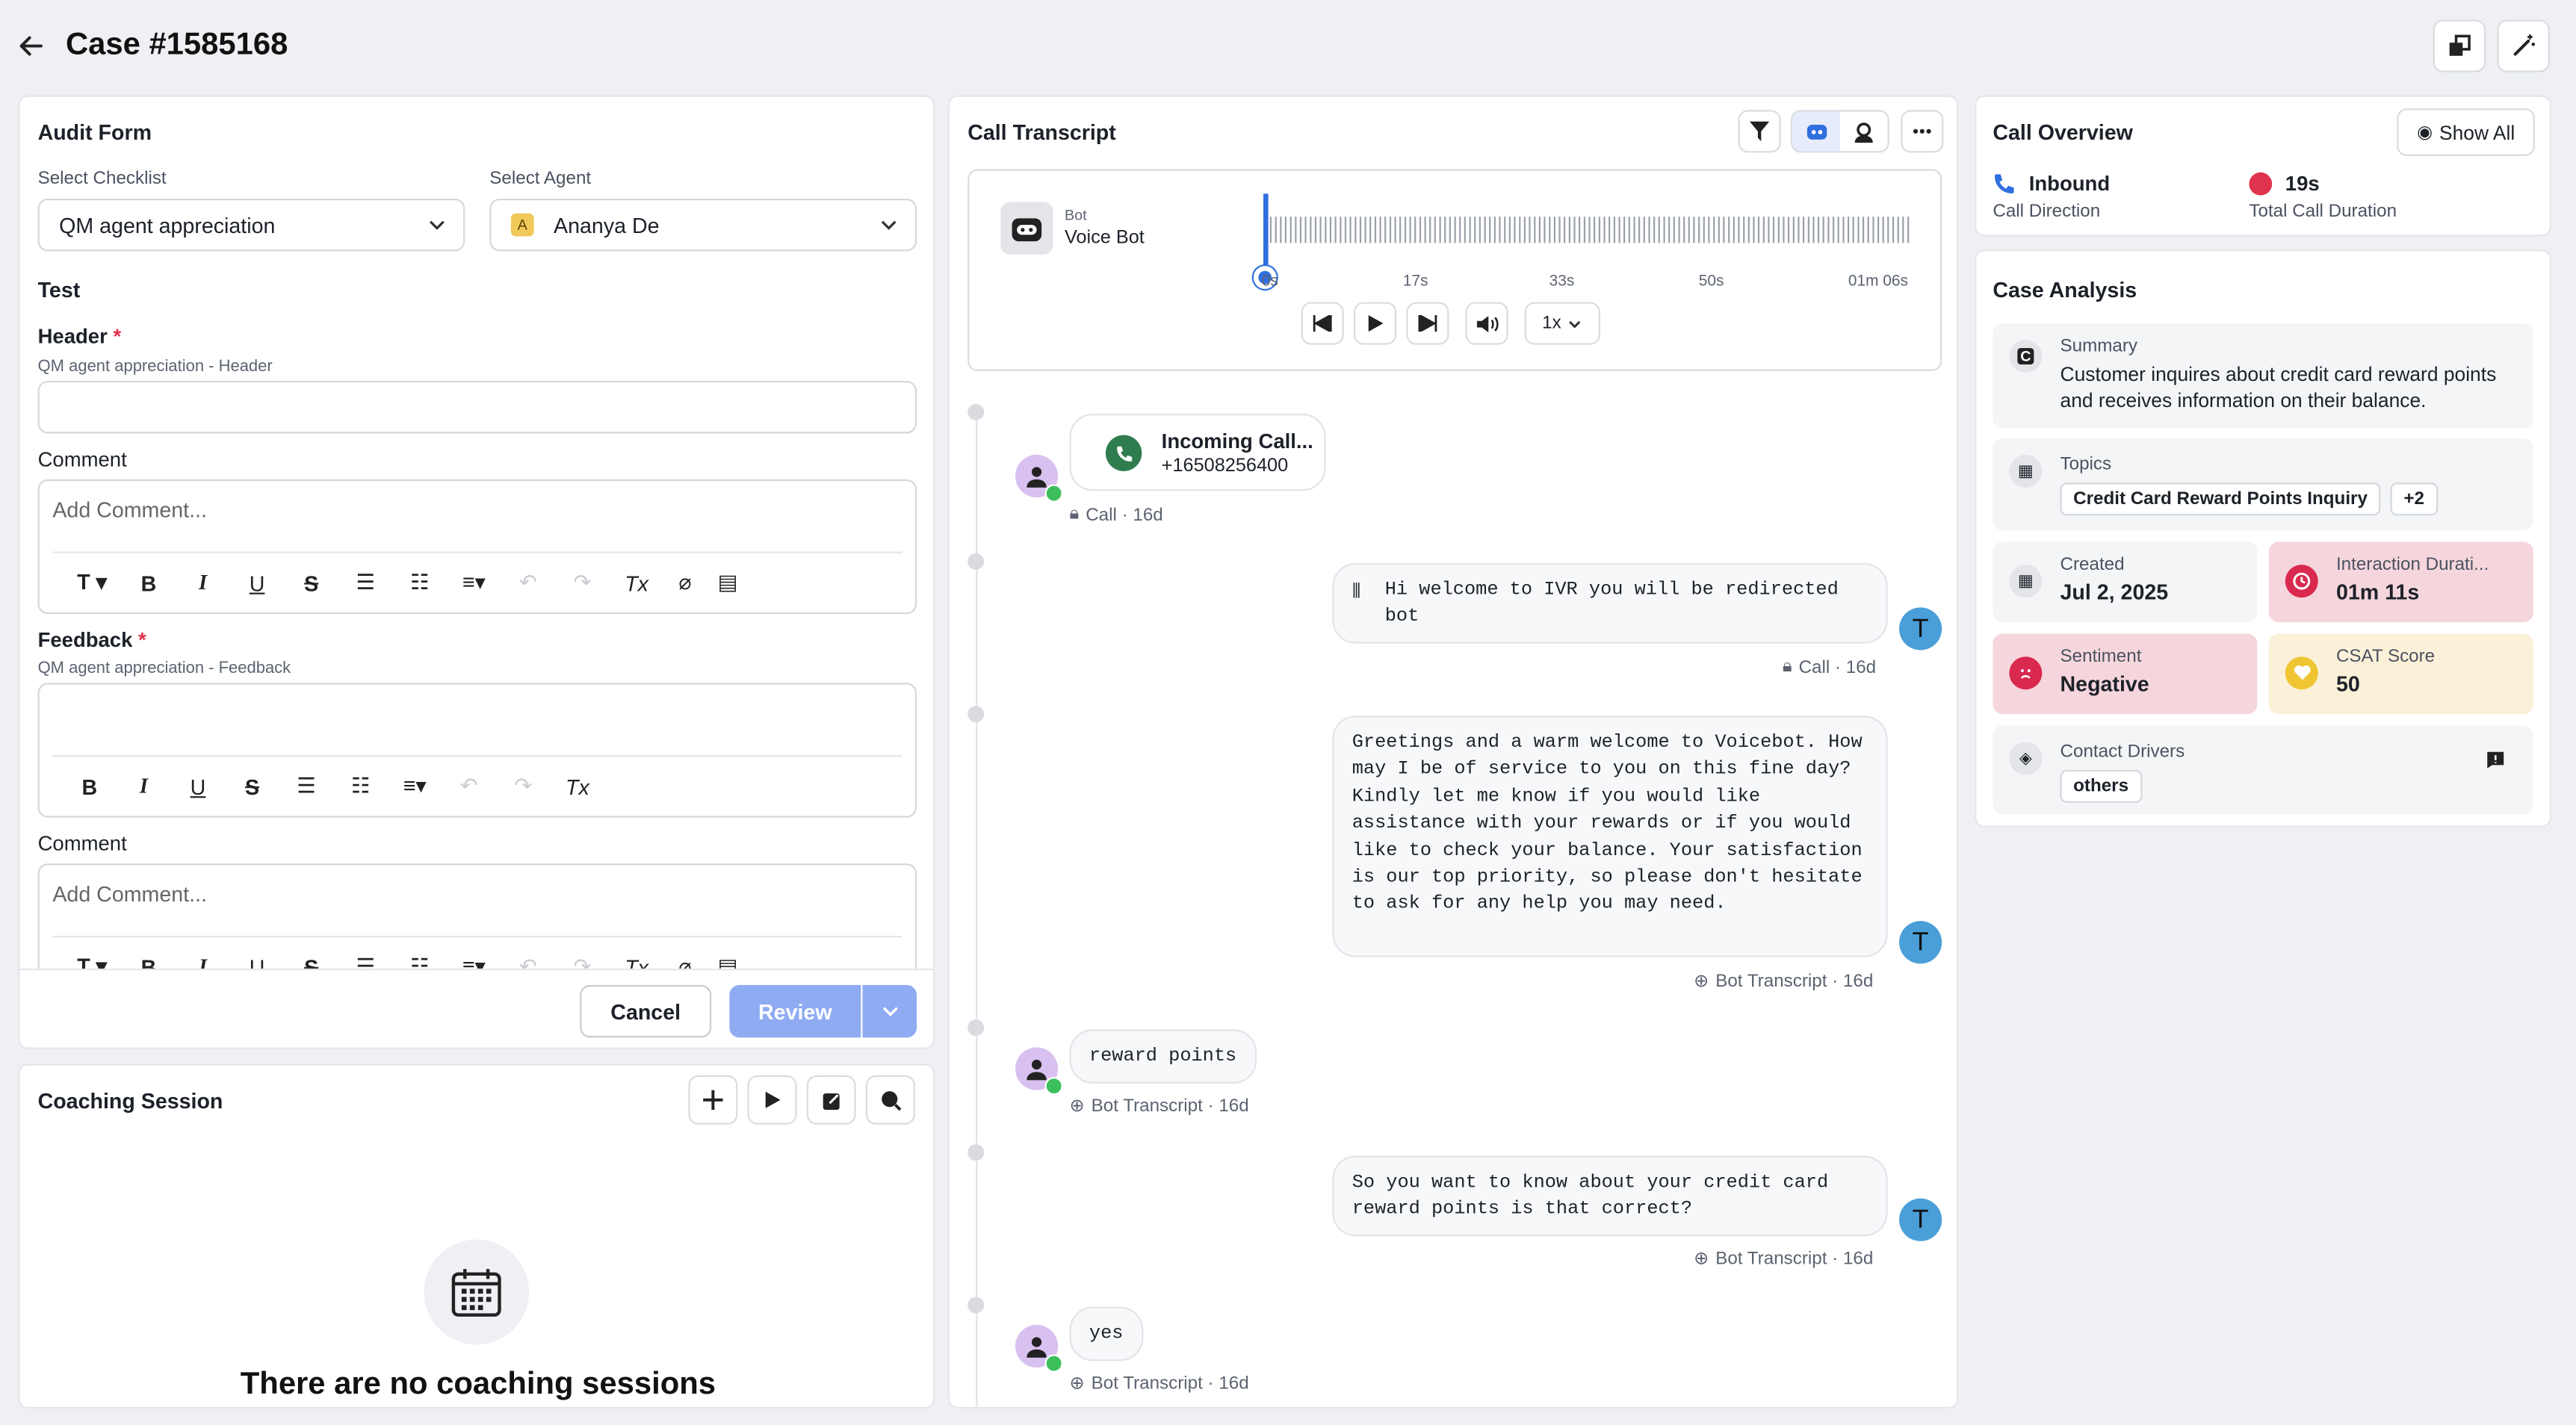  What do you see at coordinates (1922, 131) in the screenshot?
I see `more-options-button` at bounding box center [1922, 131].